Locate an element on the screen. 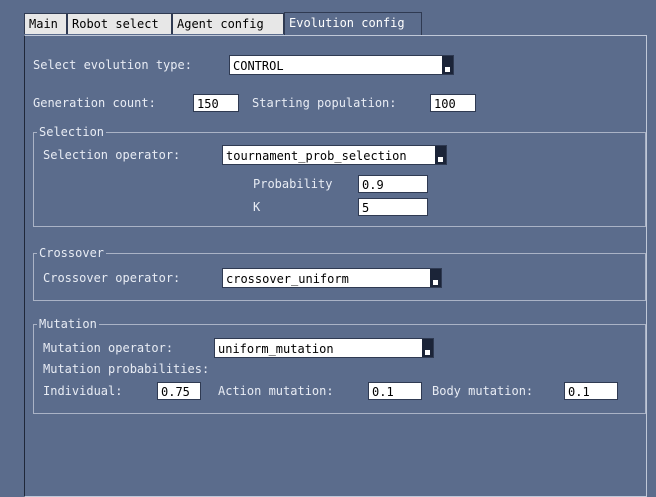 The width and height of the screenshot is (656, 497). mutation-operator-select: uniform_mutation is located at coordinates (324, 348).